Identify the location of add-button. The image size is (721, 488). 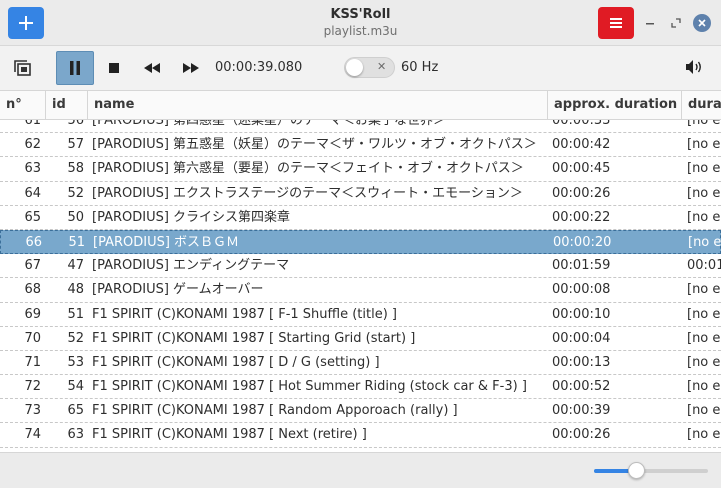
(26, 23).